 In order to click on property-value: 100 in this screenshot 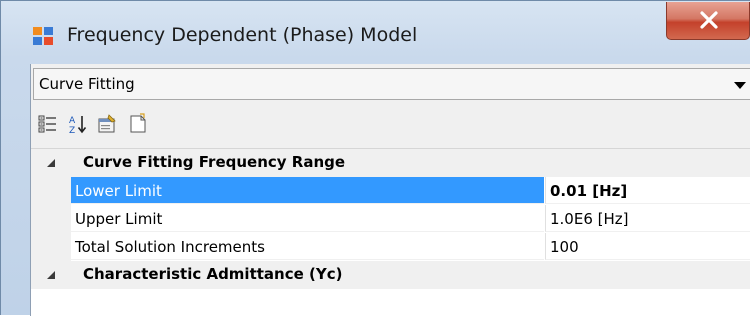, I will do `click(647, 246)`.